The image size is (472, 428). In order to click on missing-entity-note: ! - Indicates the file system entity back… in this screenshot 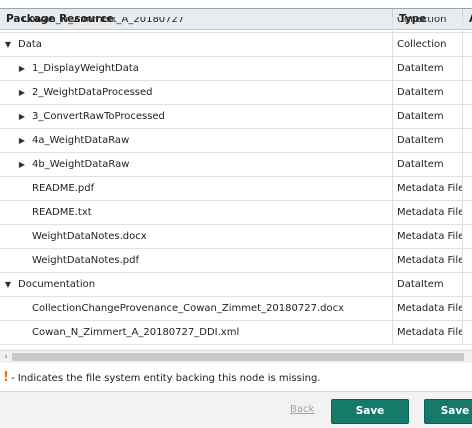, I will do `click(161, 378)`.